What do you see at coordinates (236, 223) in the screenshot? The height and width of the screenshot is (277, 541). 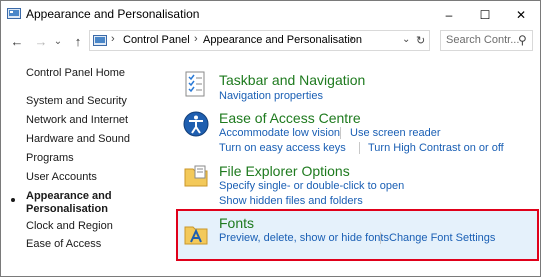 I see `fonts-title: Fonts` at bounding box center [236, 223].